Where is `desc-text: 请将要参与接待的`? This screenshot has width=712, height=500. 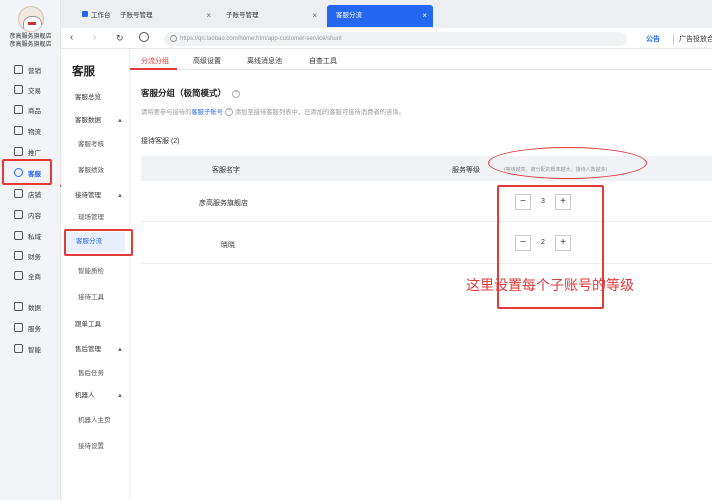
desc-text: 请将要参与接待的 is located at coordinates (166, 112).